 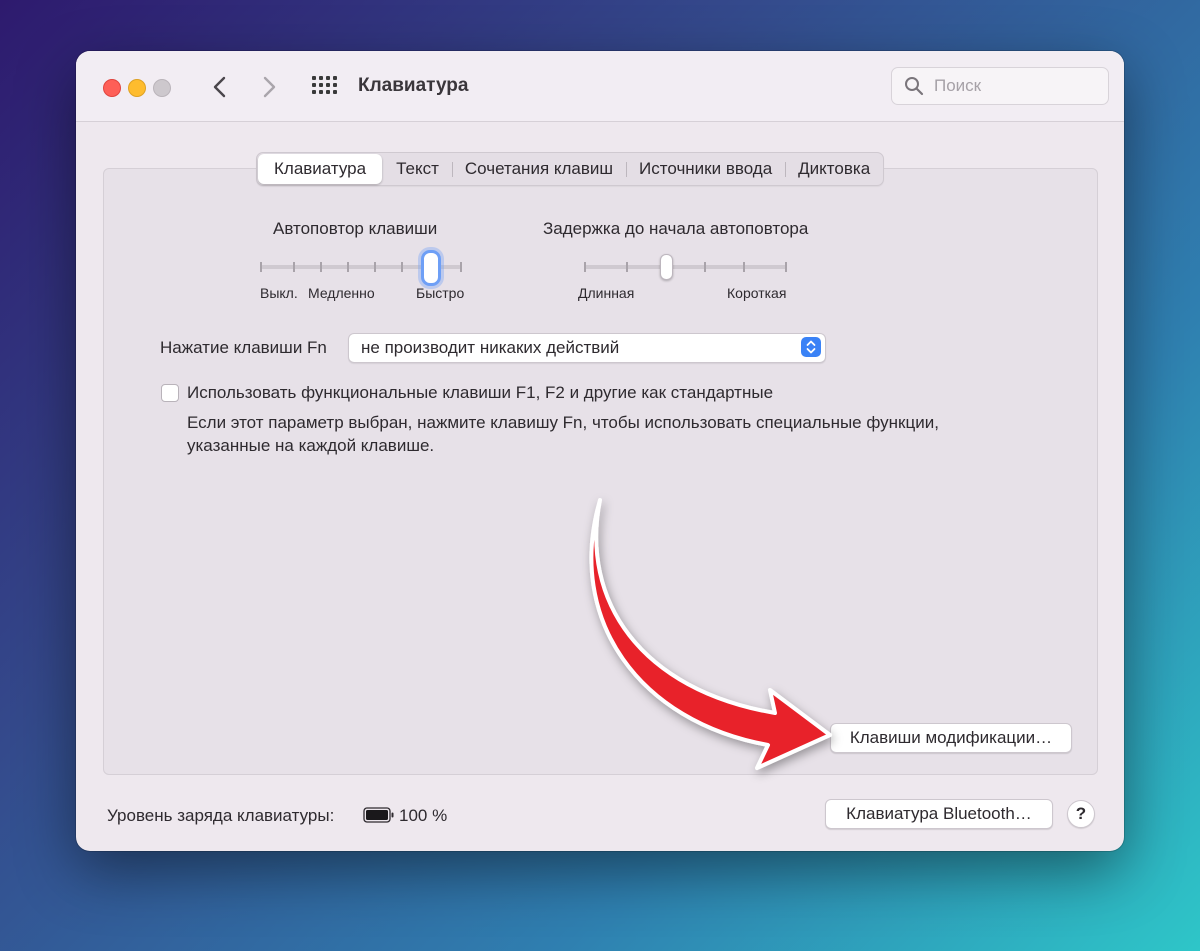 I want to click on repeat-delay-label-long: Длинная, so click(x=606, y=293).